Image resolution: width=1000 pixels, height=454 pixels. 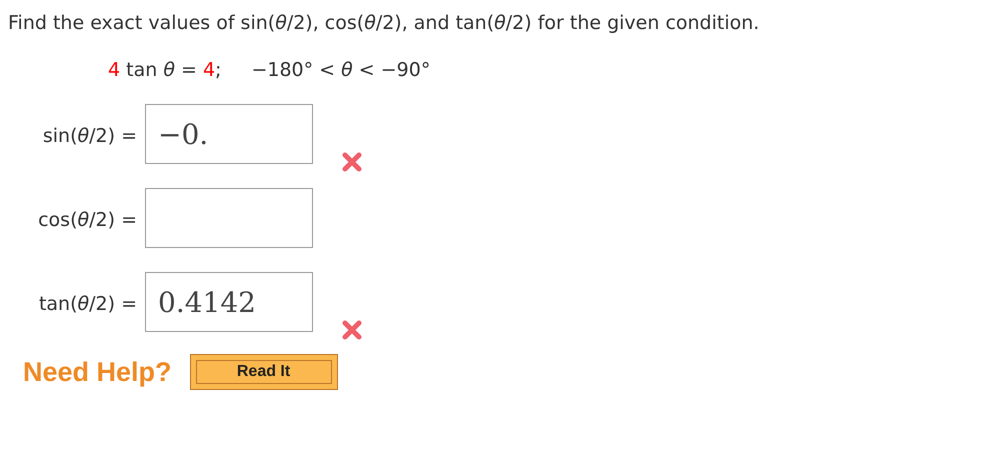 I want to click on answer-field: −0., so click(x=229, y=134).